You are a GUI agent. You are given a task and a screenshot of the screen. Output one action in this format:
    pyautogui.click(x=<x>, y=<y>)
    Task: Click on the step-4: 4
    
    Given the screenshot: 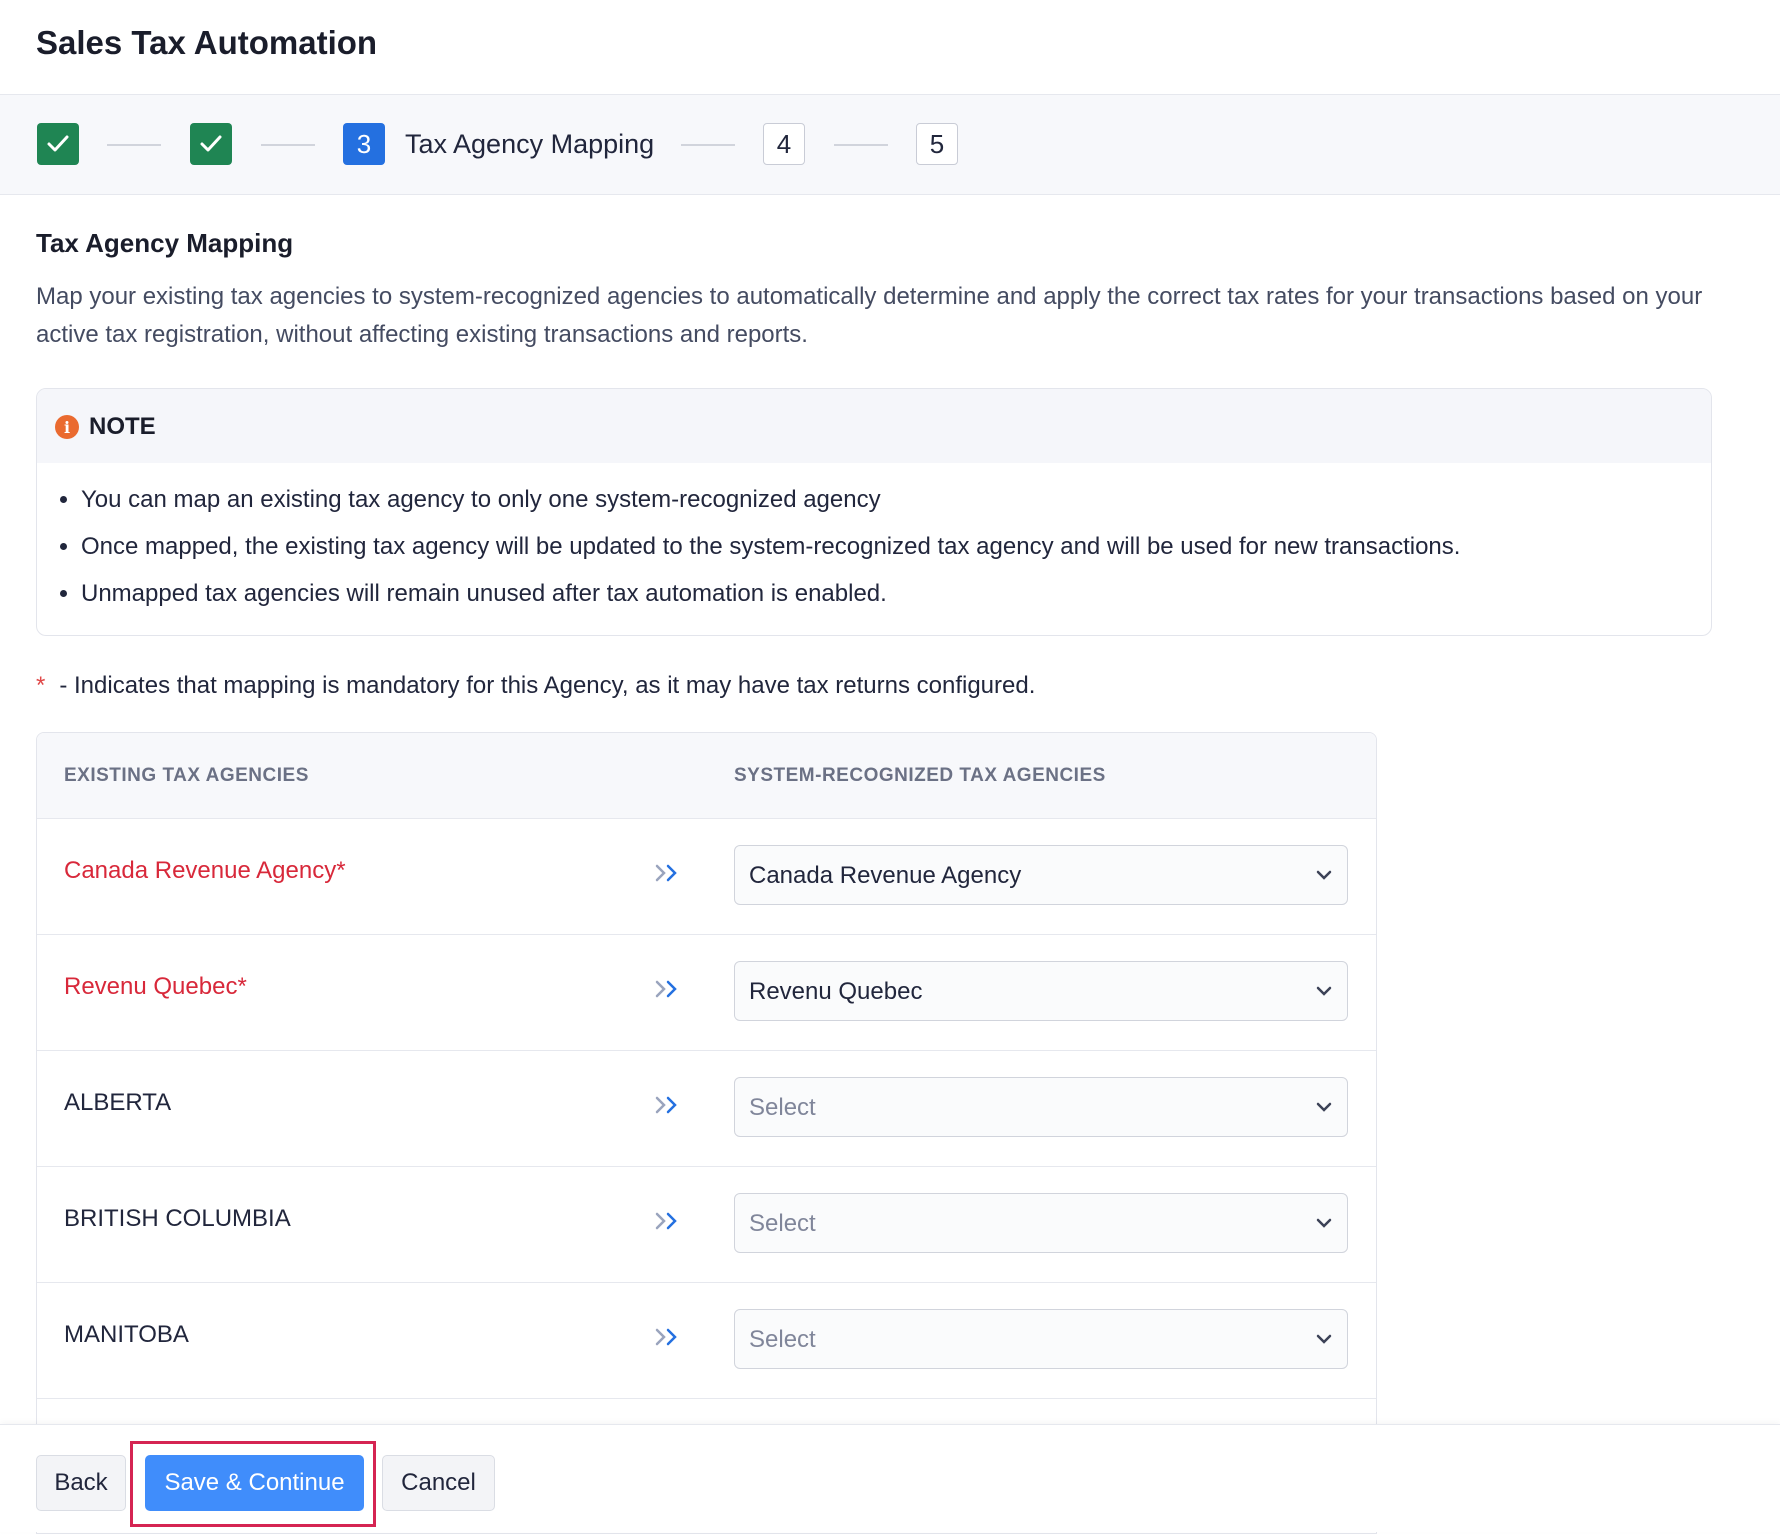 What is the action you would take?
    pyautogui.click(x=784, y=144)
    